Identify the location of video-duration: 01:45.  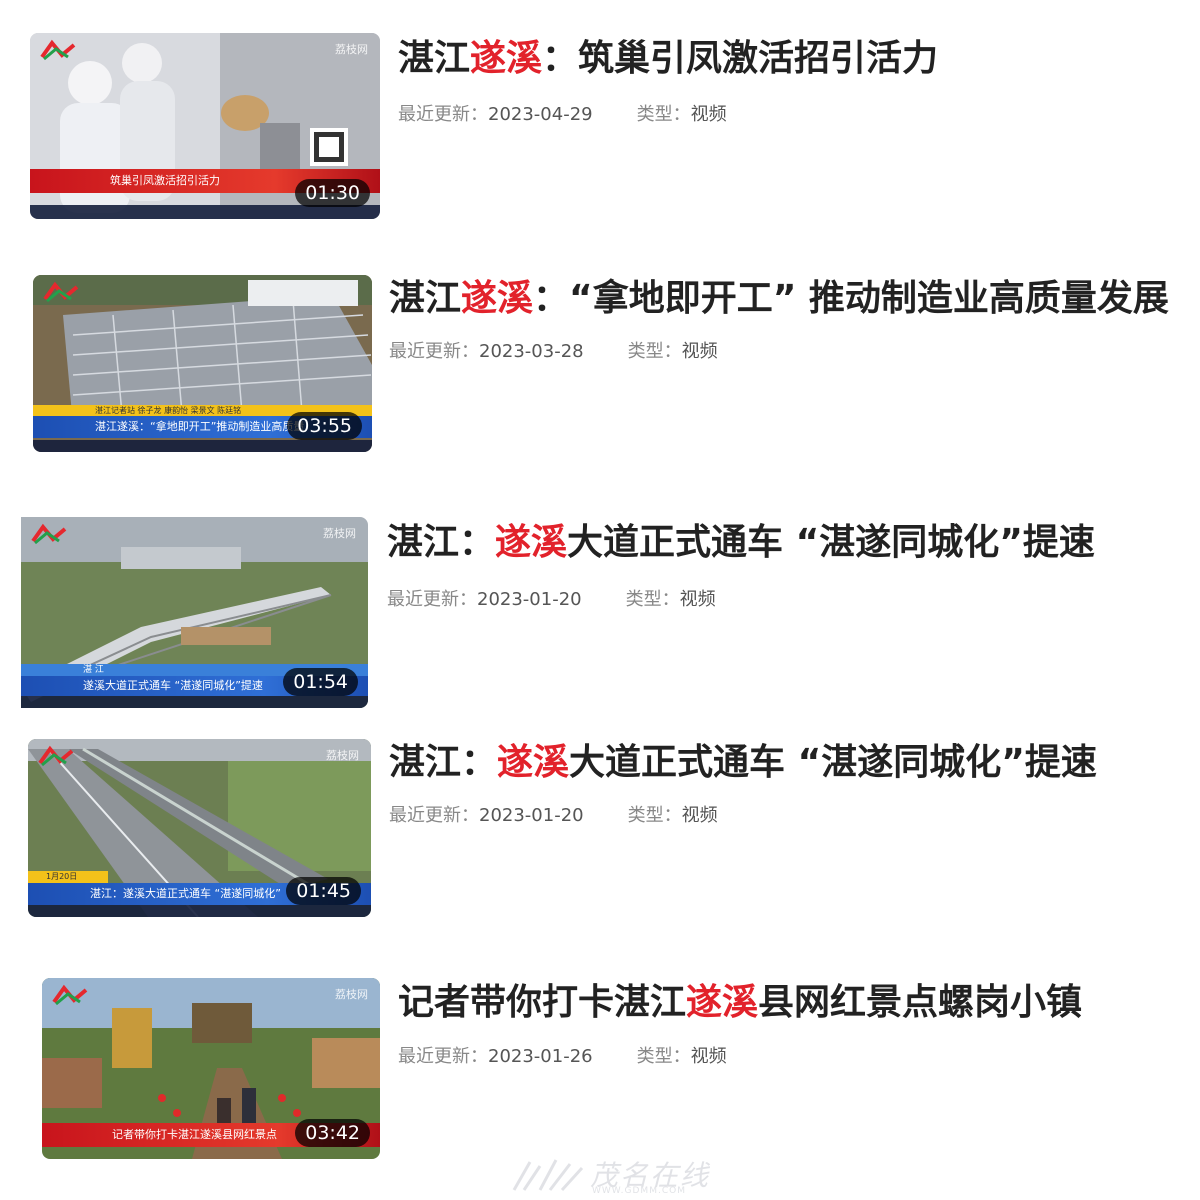
(323, 891).